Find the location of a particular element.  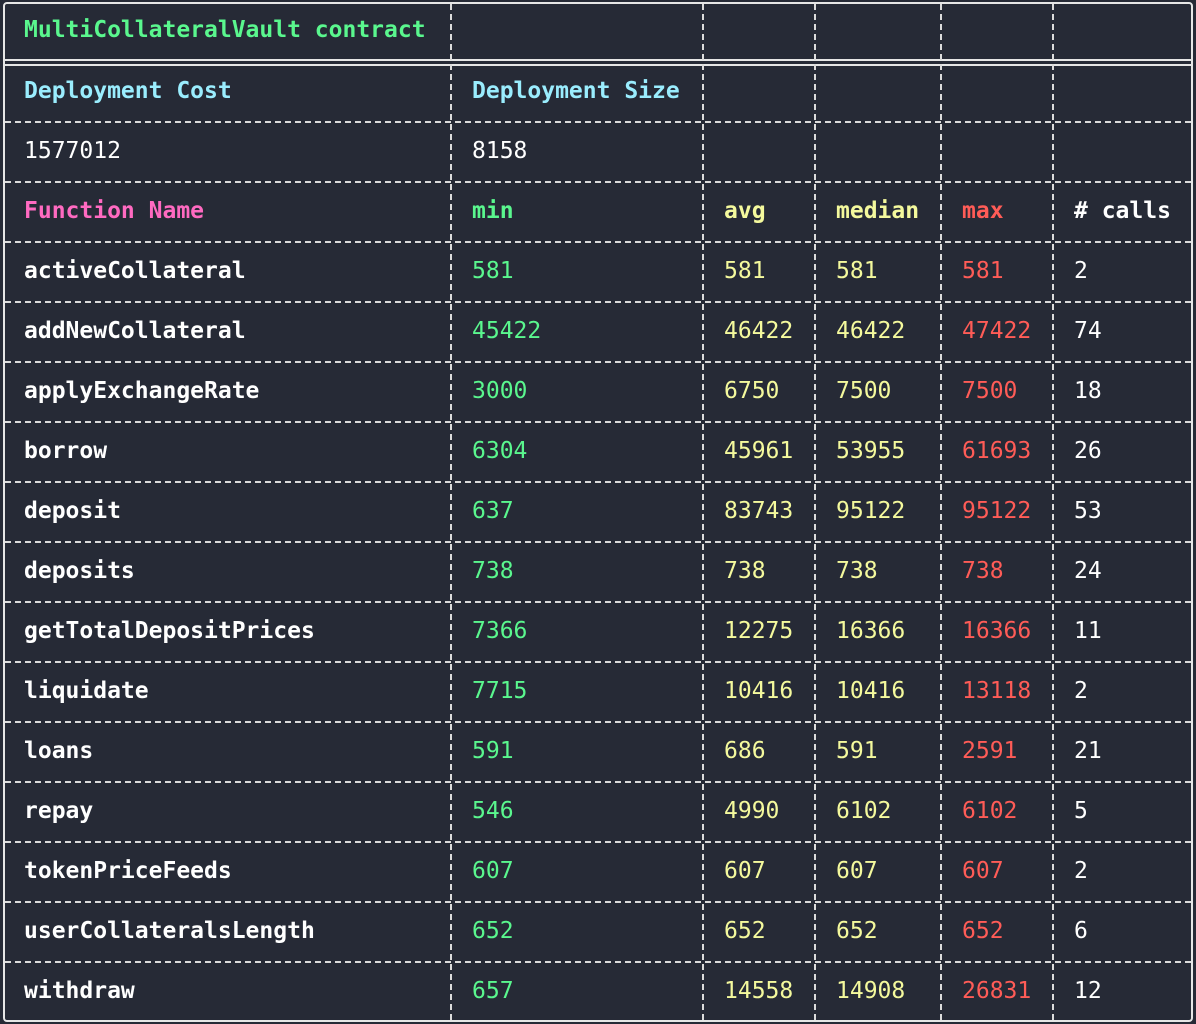

avg-cell: 686 is located at coordinates (745, 751).